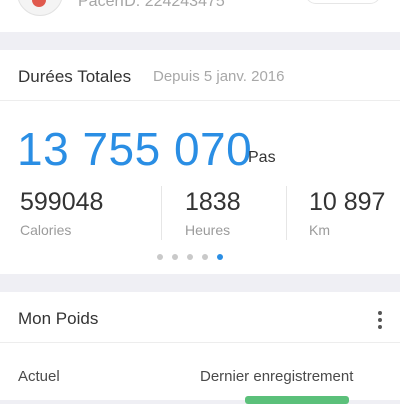 The height and width of the screenshot is (404, 400). What do you see at coordinates (151, 5) in the screenshot?
I see `pacer-id: PacerID: 224243475` at bounding box center [151, 5].